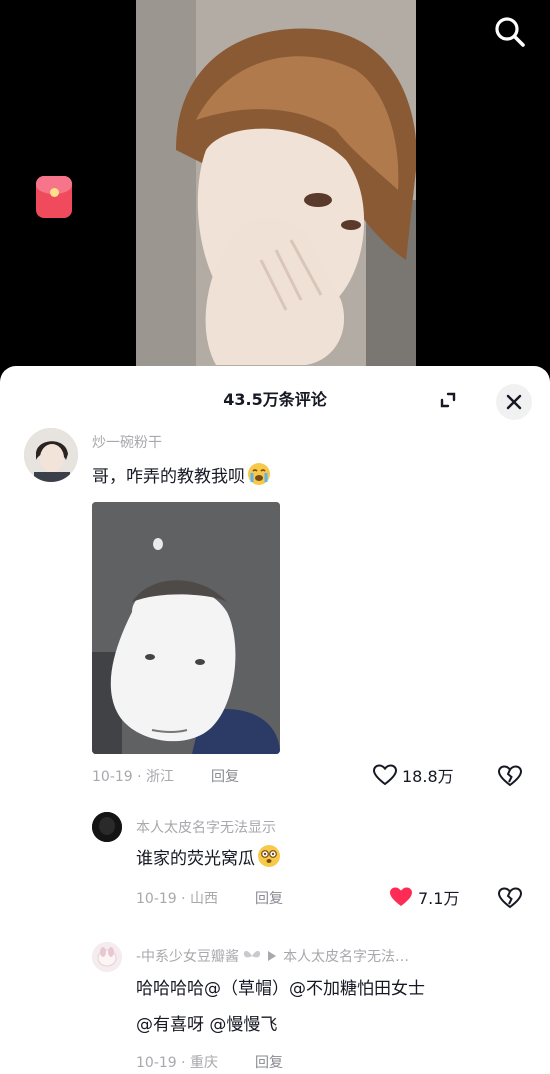  I want to click on like-count: 7.1万, so click(439, 898).